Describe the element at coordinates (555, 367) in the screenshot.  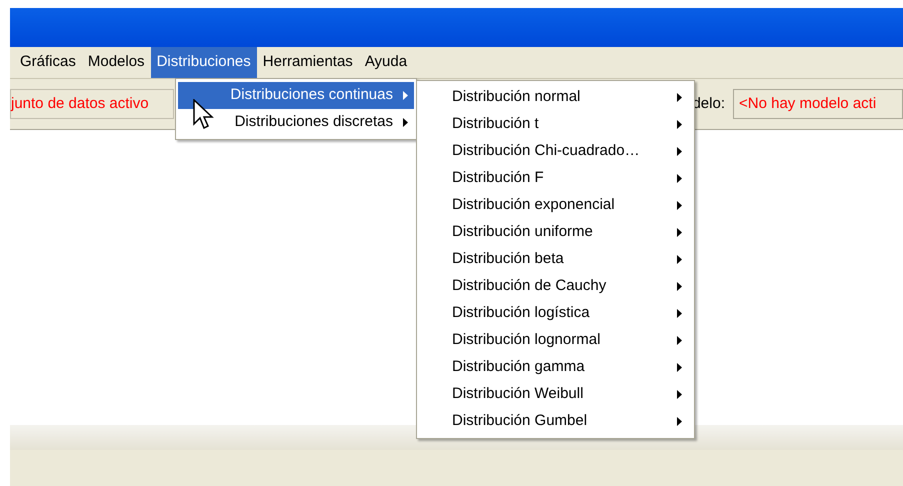
I see `submenu-item: Distribución gamma` at that location.